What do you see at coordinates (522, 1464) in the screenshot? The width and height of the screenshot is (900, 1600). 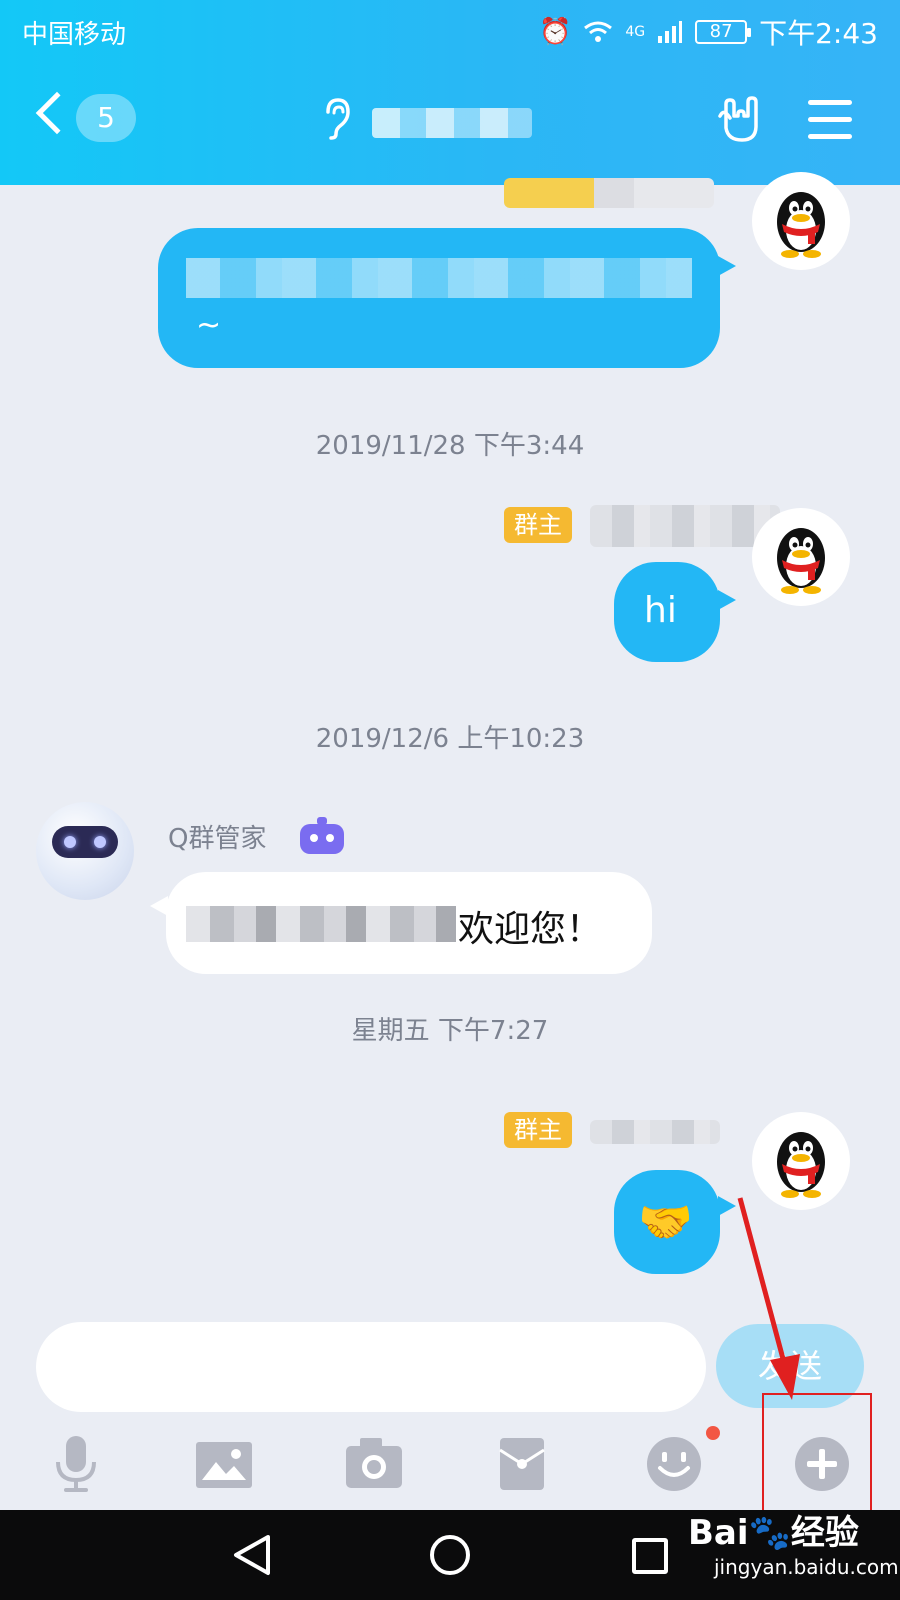 I see `red-packet-icon` at bounding box center [522, 1464].